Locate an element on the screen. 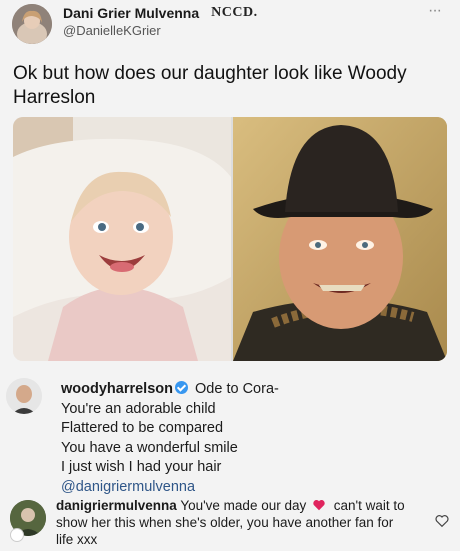 The width and height of the screenshot is (460, 551). comment-mention: @danigriermulvenna is located at coordinates (170, 488).